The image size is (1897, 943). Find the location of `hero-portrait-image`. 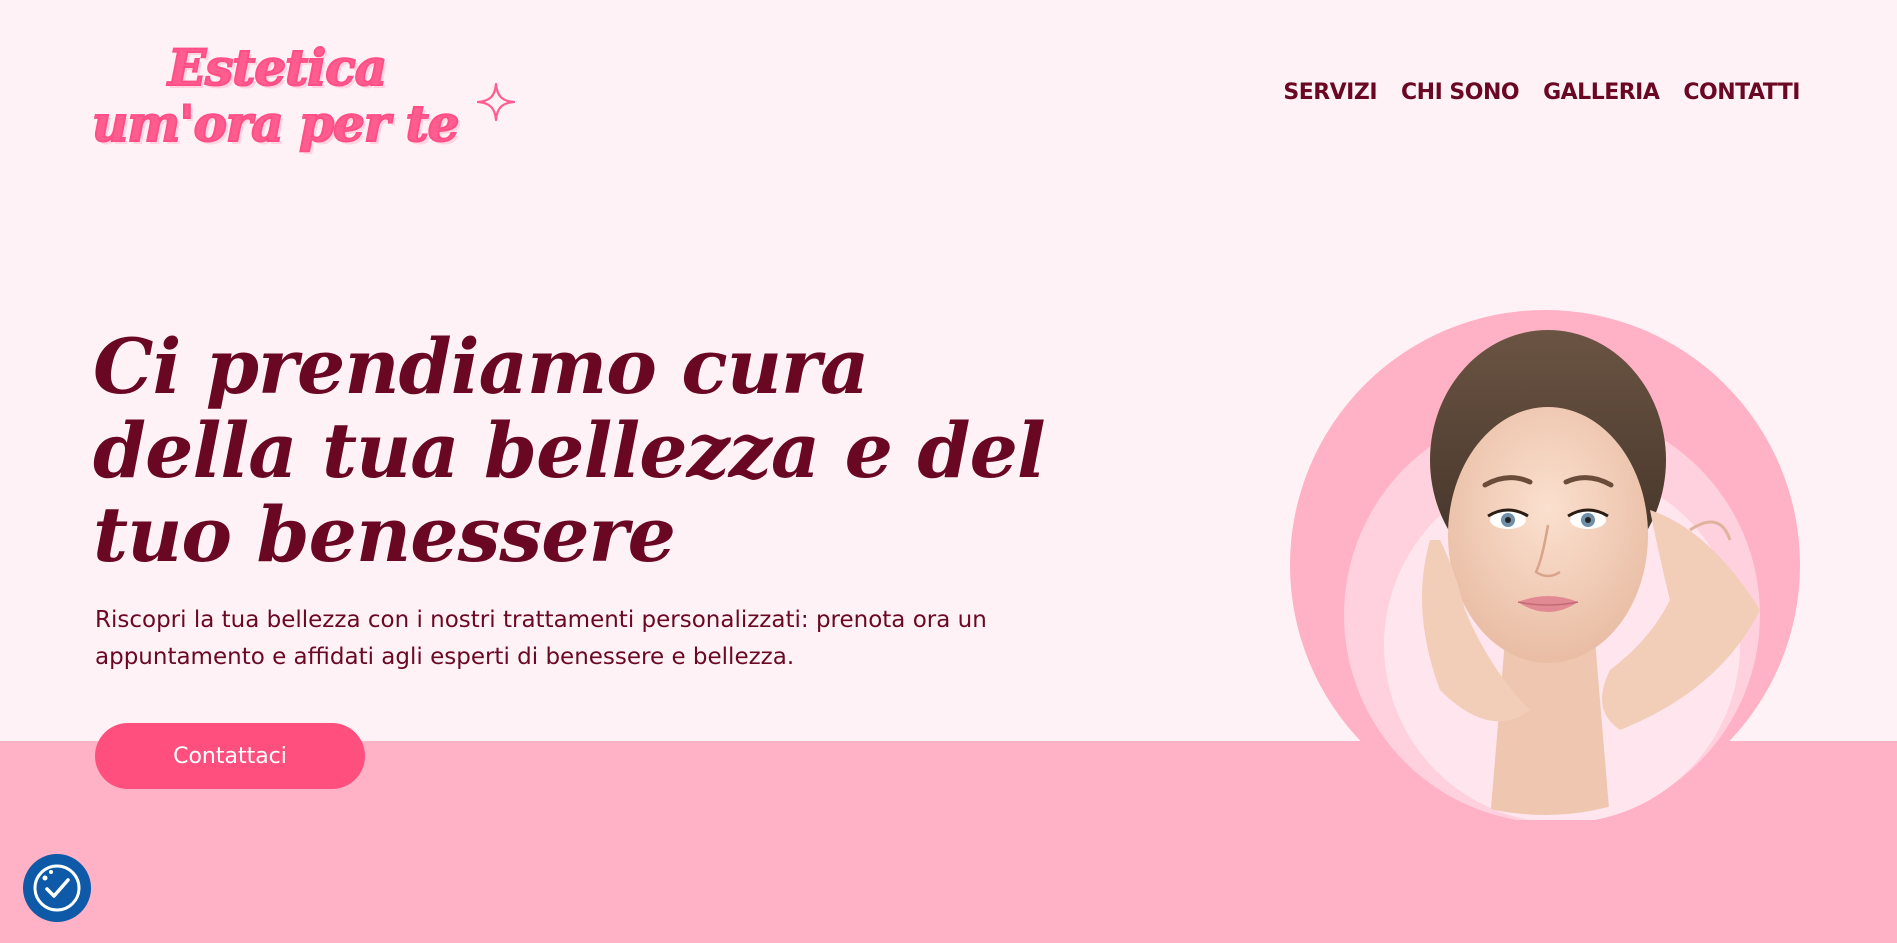

hero-portrait-image is located at coordinates (1545, 565).